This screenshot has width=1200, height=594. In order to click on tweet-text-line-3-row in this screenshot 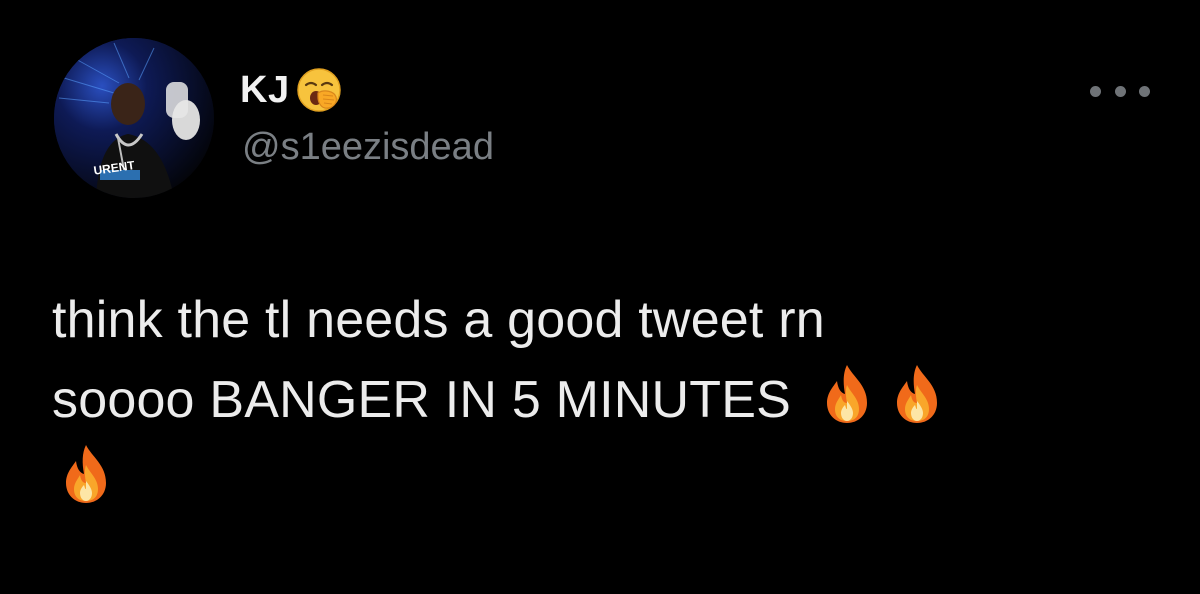, I will do `click(602, 480)`.